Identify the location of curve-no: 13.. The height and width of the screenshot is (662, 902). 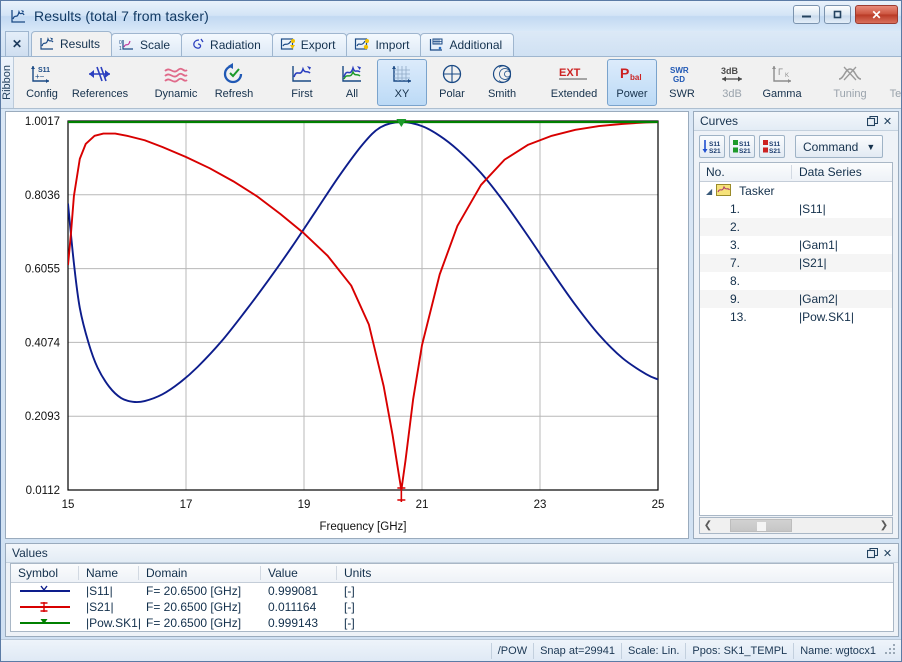
(738, 317).